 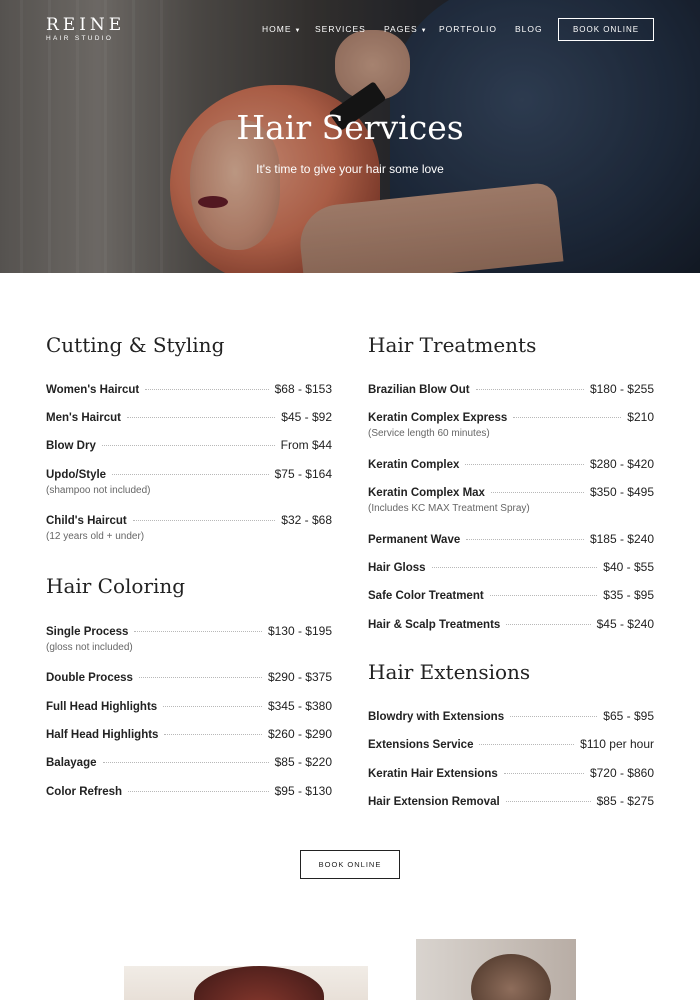 I want to click on price-row: Single Process $130 - $195, so click(x=189, y=632).